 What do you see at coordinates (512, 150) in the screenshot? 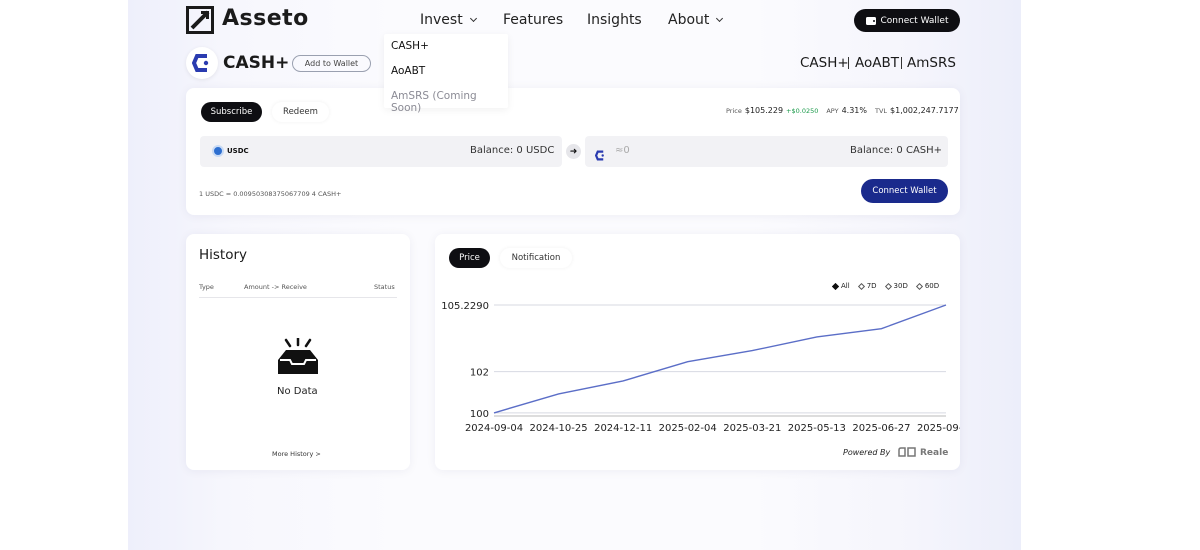
I see `from-balance: Balance: 0 USDC` at bounding box center [512, 150].